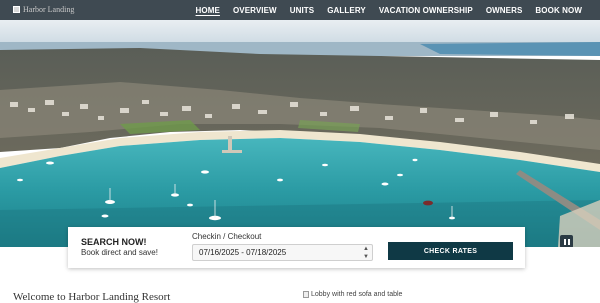  What do you see at coordinates (208, 10) in the screenshot?
I see `nav-home: HOME` at bounding box center [208, 10].